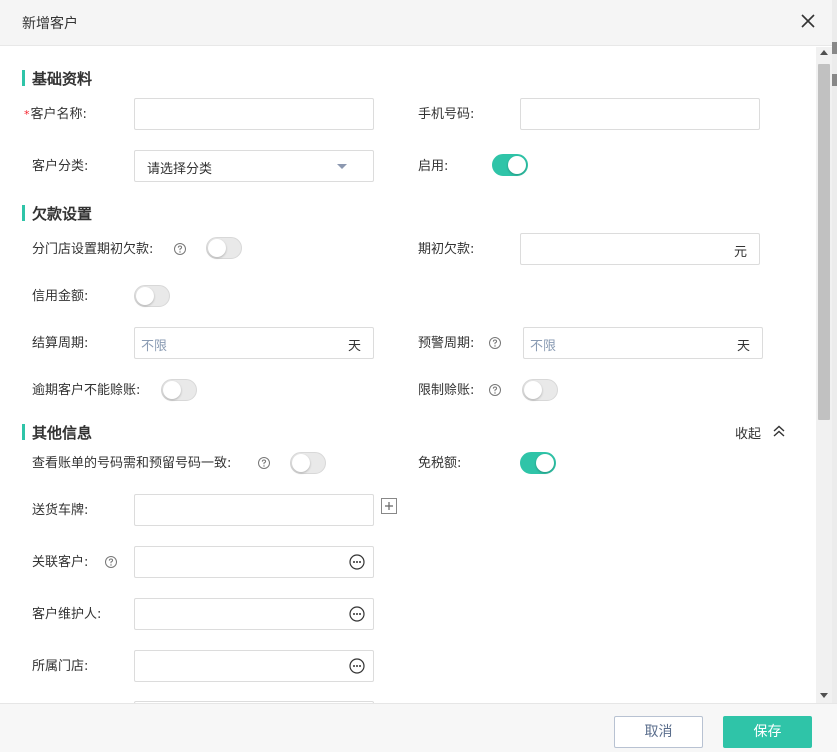 The height and width of the screenshot is (752, 837). Describe the element at coordinates (254, 166) in the screenshot. I see `category-select: 请选择分类` at that location.